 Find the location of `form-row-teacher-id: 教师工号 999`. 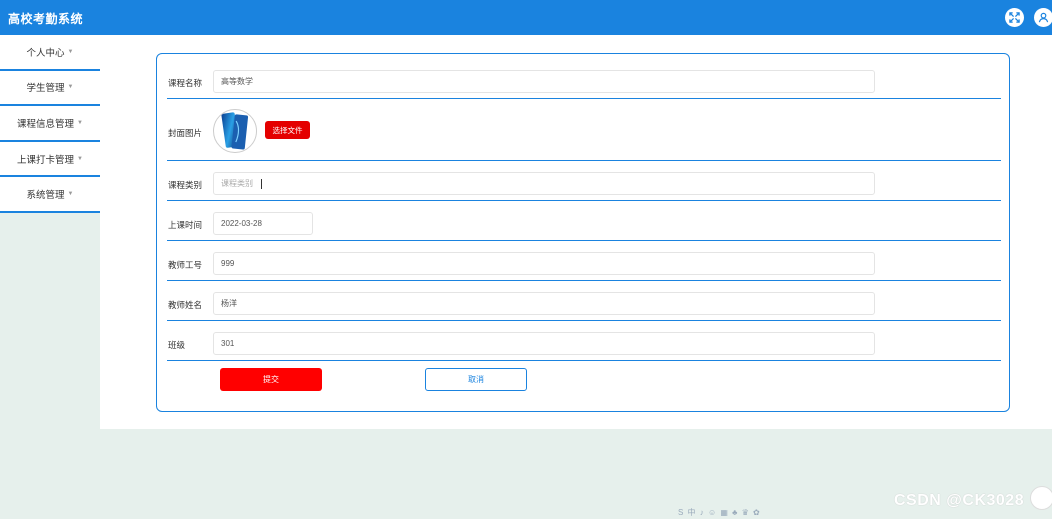

form-row-teacher-id: 教师工号 999 is located at coordinates (584, 261).